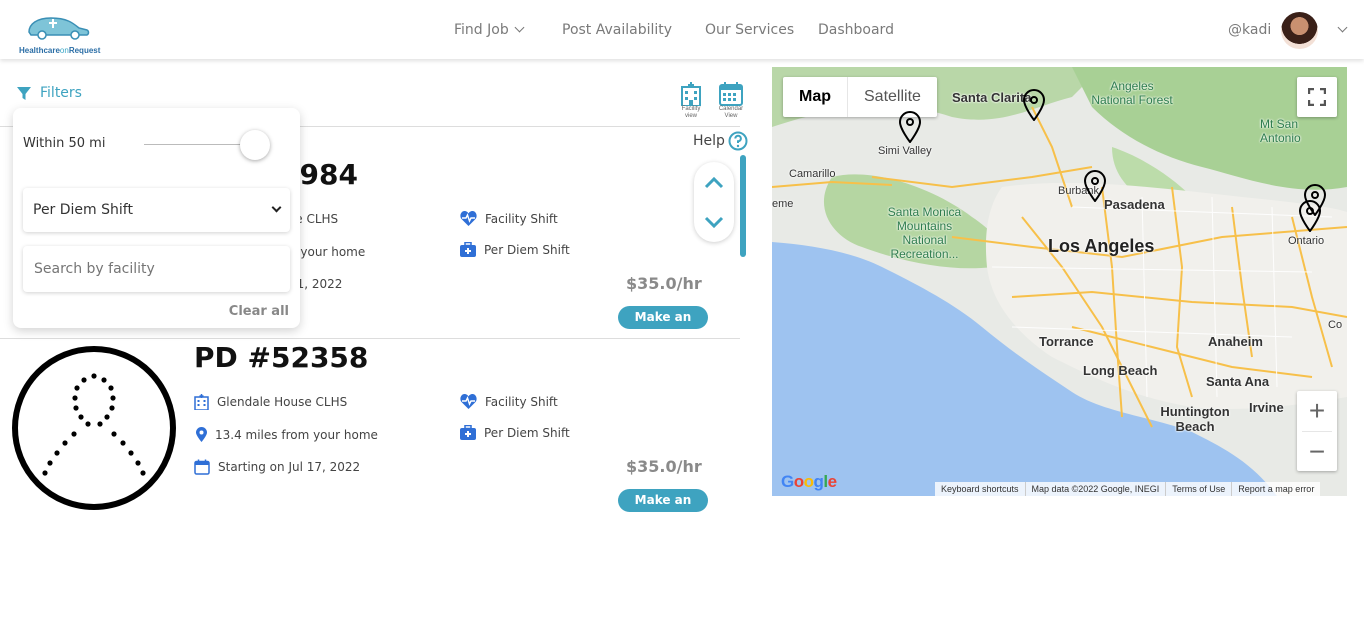  I want to click on question-circle-icon, so click(738, 141).